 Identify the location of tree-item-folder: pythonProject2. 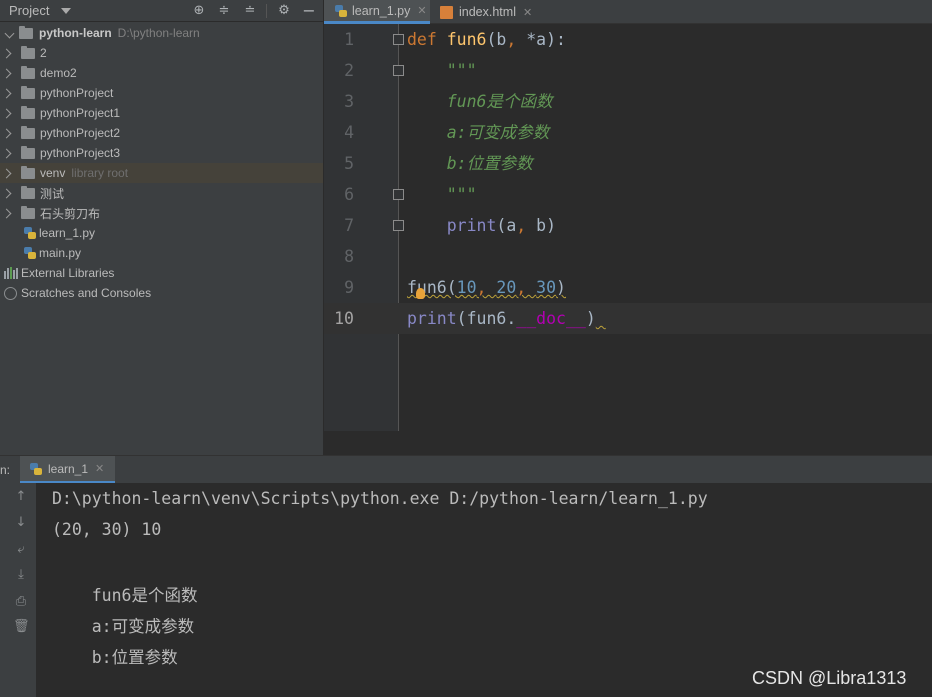
(161, 133).